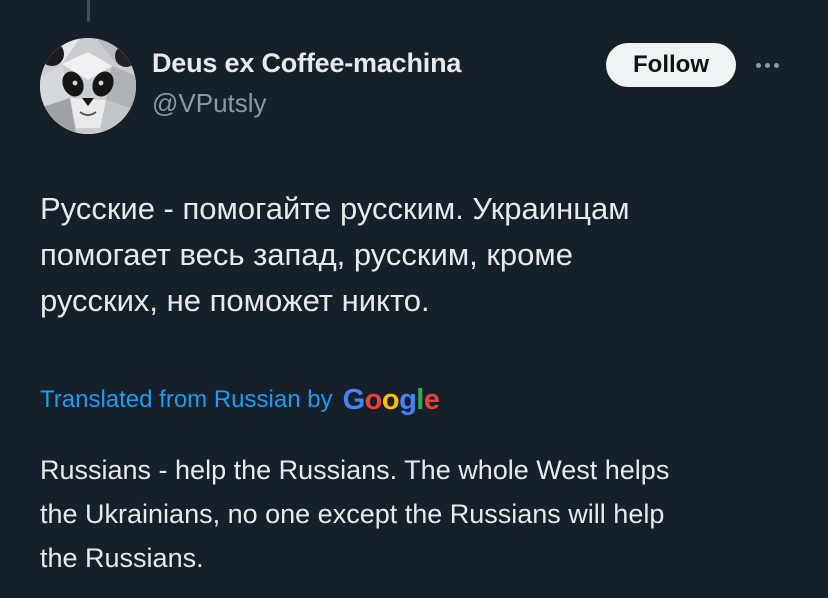 This screenshot has width=828, height=598. I want to click on follow-button: Follow, so click(671, 65).